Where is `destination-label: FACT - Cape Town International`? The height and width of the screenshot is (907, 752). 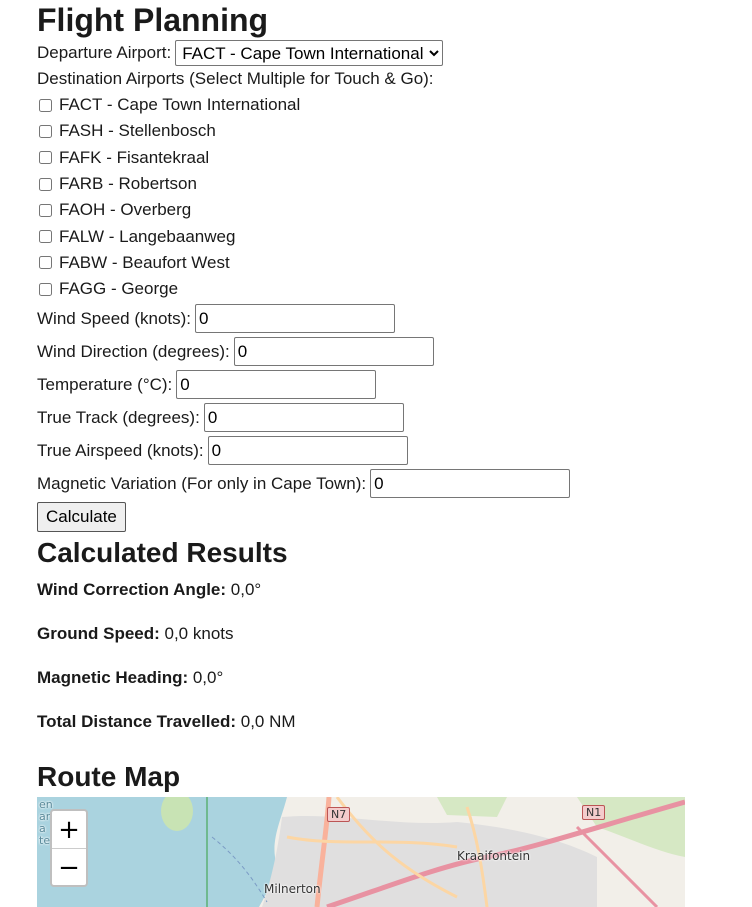
destination-label: FACT - Cape Town International is located at coordinates (180, 105).